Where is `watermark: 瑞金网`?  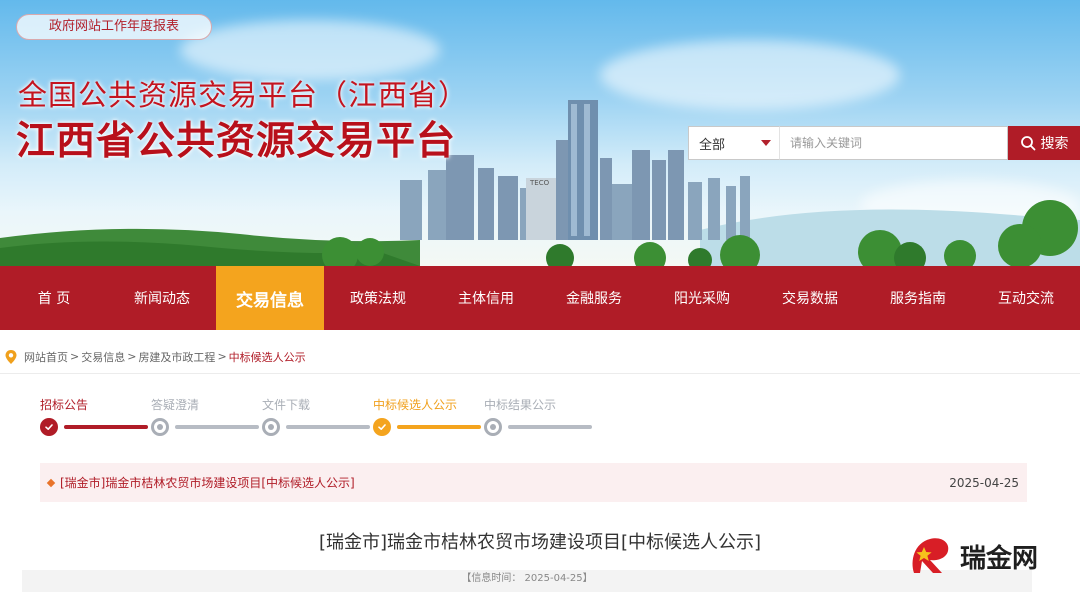 watermark: 瑞金网 is located at coordinates (988, 556).